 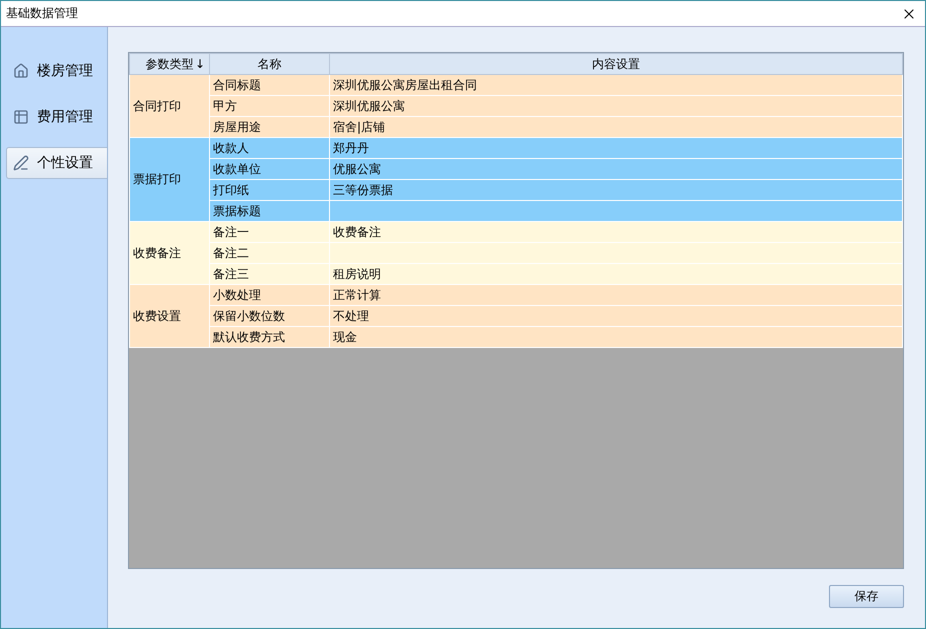 What do you see at coordinates (866, 596) in the screenshot?
I see `save-button: 保存` at bounding box center [866, 596].